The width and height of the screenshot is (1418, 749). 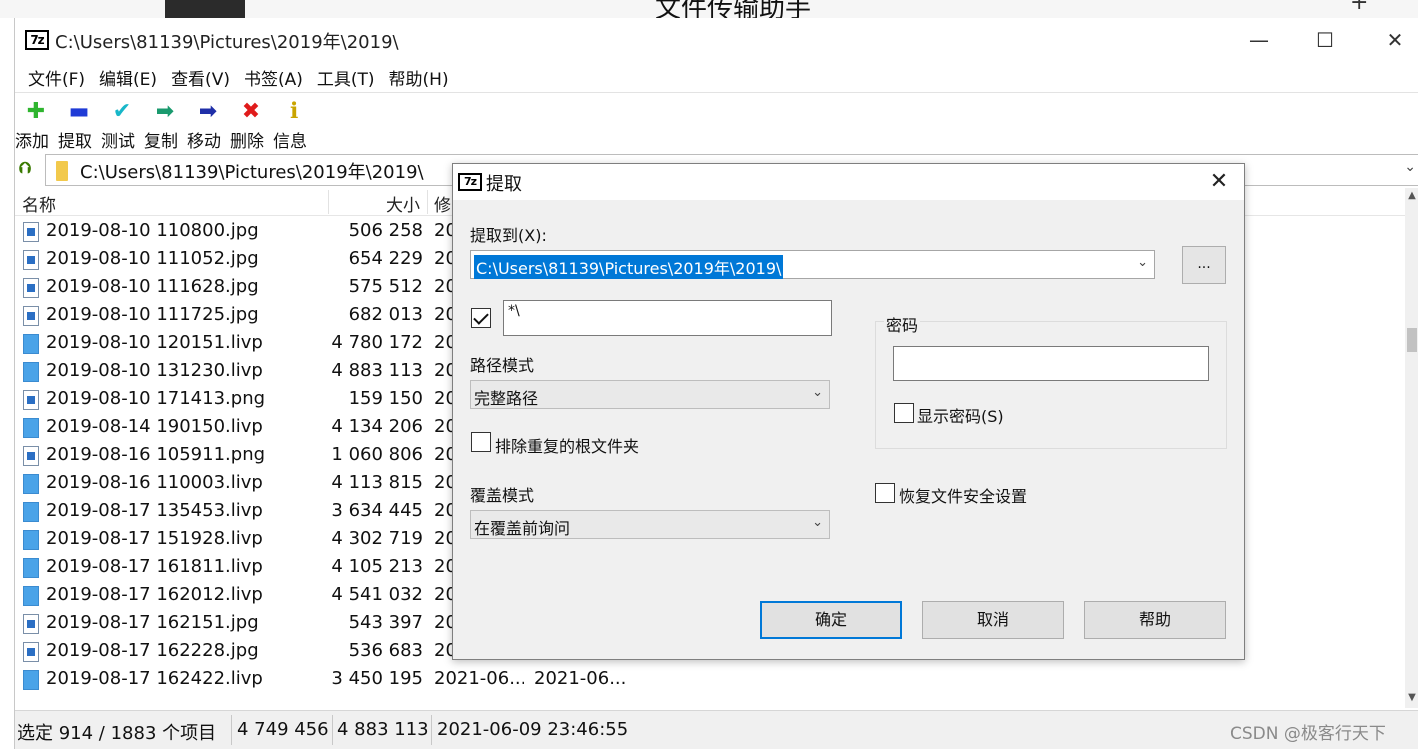 What do you see at coordinates (290, 142) in the screenshot?
I see `toolbar-label: 信息` at bounding box center [290, 142].